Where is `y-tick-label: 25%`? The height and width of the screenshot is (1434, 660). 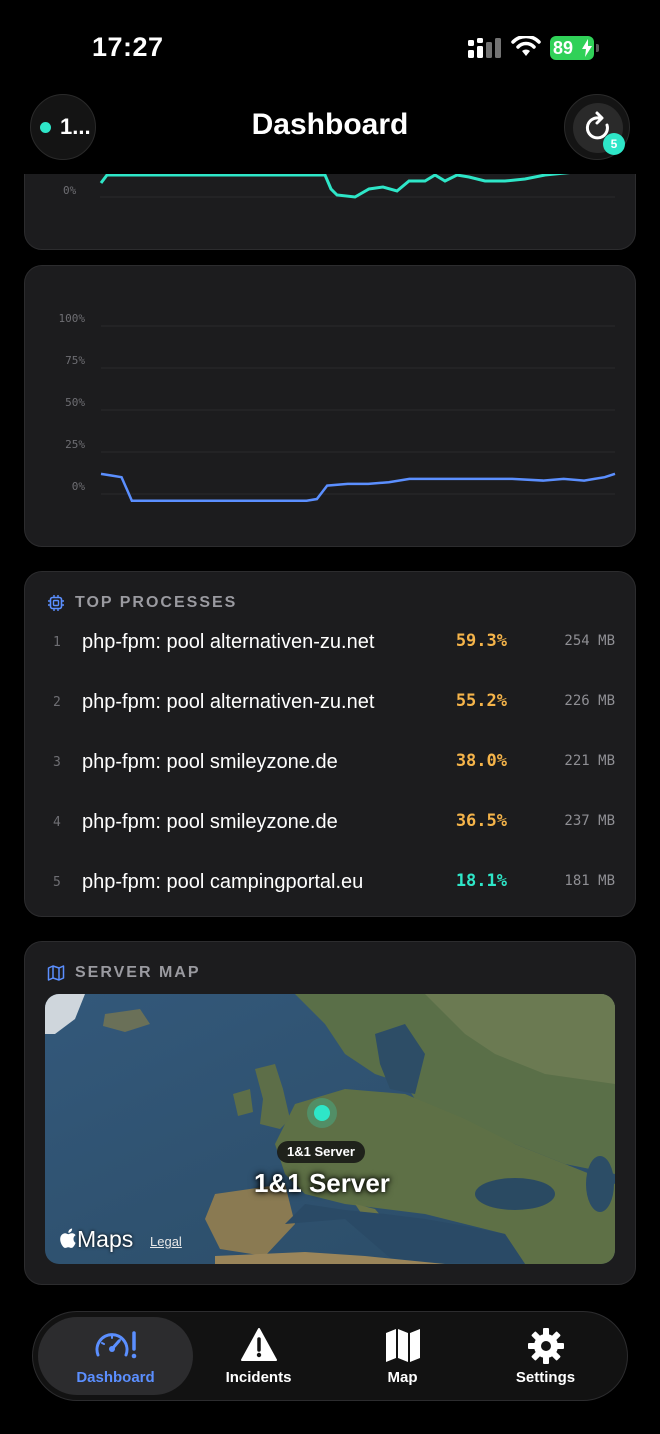
y-tick-label: 25% is located at coordinates (75, 444).